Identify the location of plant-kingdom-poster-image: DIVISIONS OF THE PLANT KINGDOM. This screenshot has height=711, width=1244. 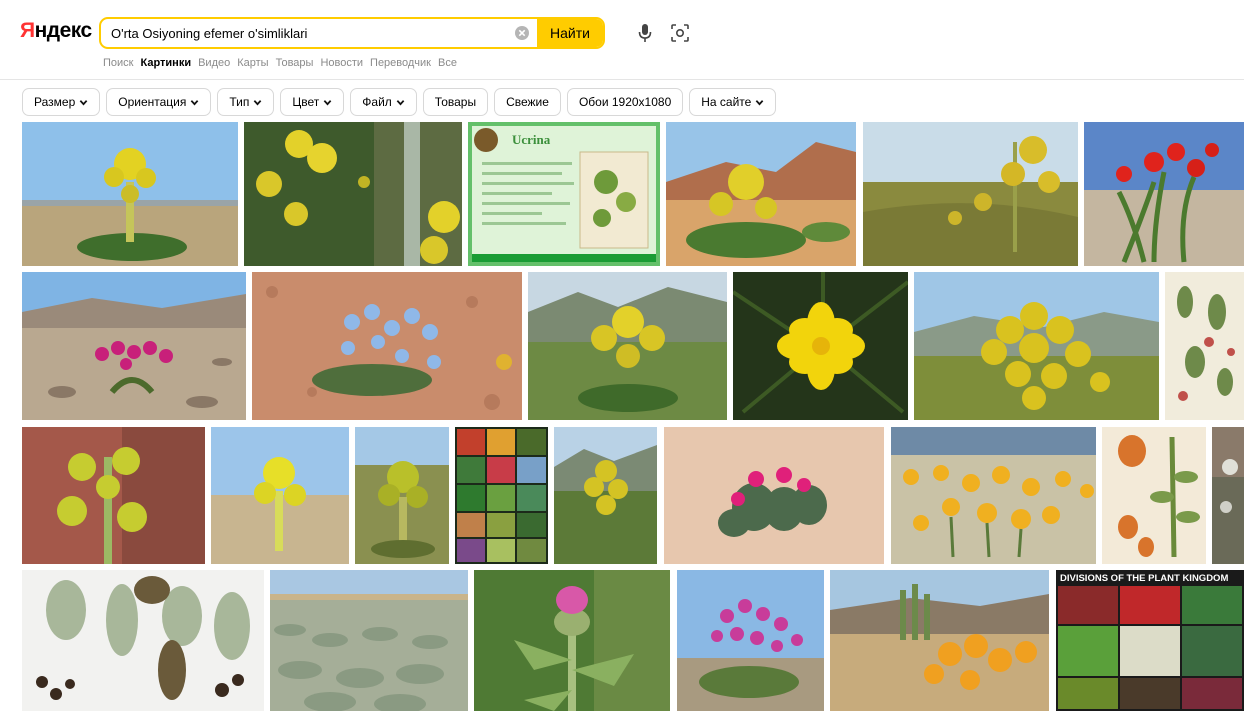
(1150, 640).